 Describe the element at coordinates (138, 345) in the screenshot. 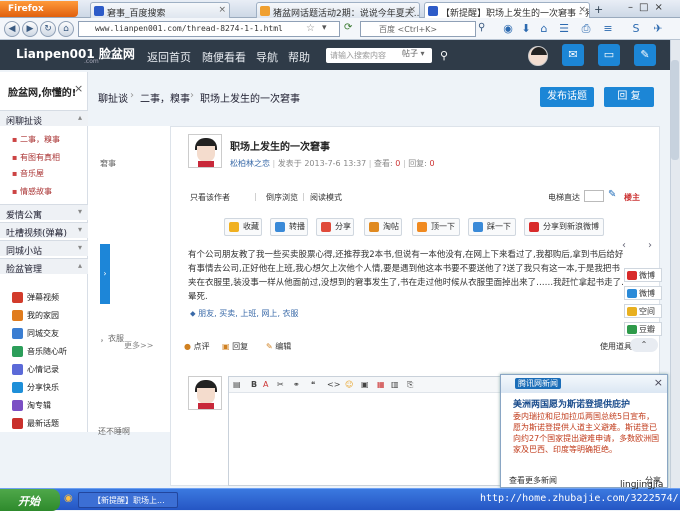

I see `more-link: 更多>>` at that location.